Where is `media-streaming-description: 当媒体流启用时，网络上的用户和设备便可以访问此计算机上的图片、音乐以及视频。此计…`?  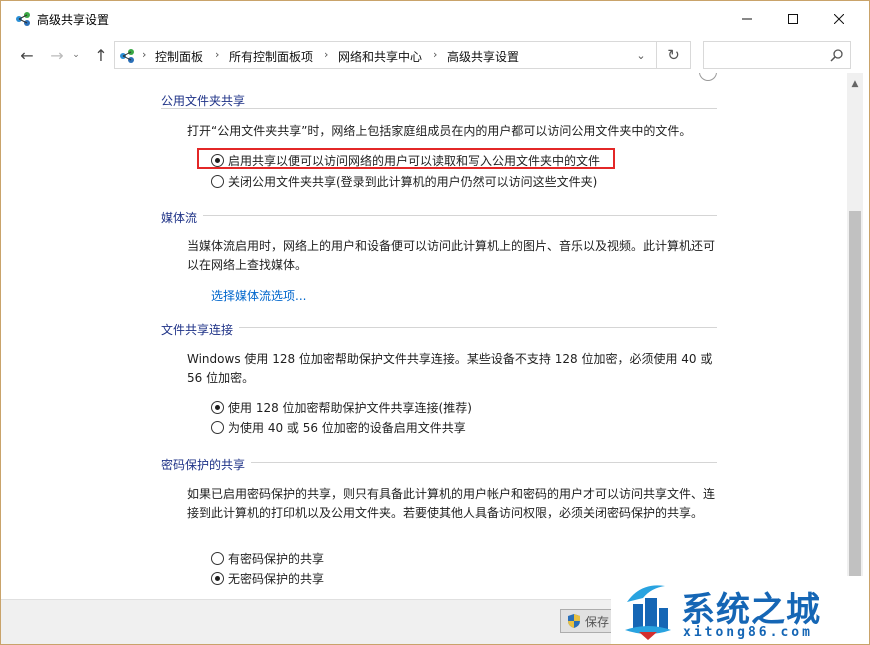 media-streaming-description: 当媒体流启用时，网络上的用户和设备便可以访问此计算机上的图片、音乐以及视频。此计… is located at coordinates (451, 255).